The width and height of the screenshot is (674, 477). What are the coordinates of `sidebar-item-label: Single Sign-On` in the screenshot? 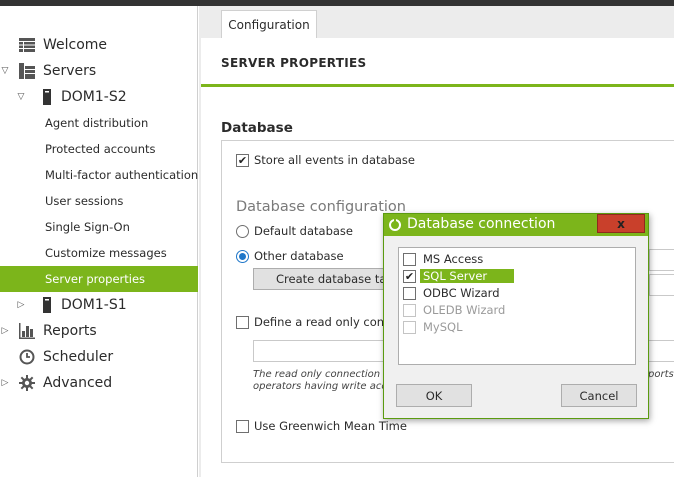 It's located at (87, 227).